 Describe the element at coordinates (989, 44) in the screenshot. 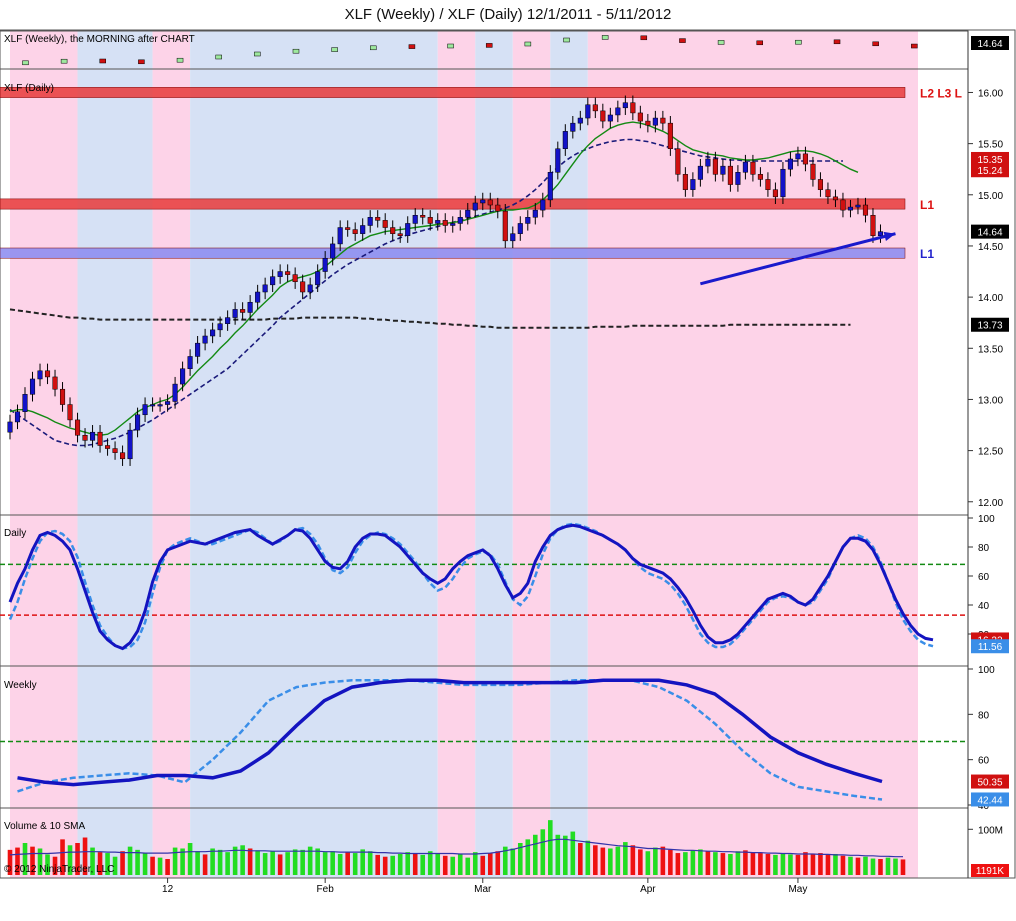

I see `weekly-mini-badge-text: 14.64` at that location.